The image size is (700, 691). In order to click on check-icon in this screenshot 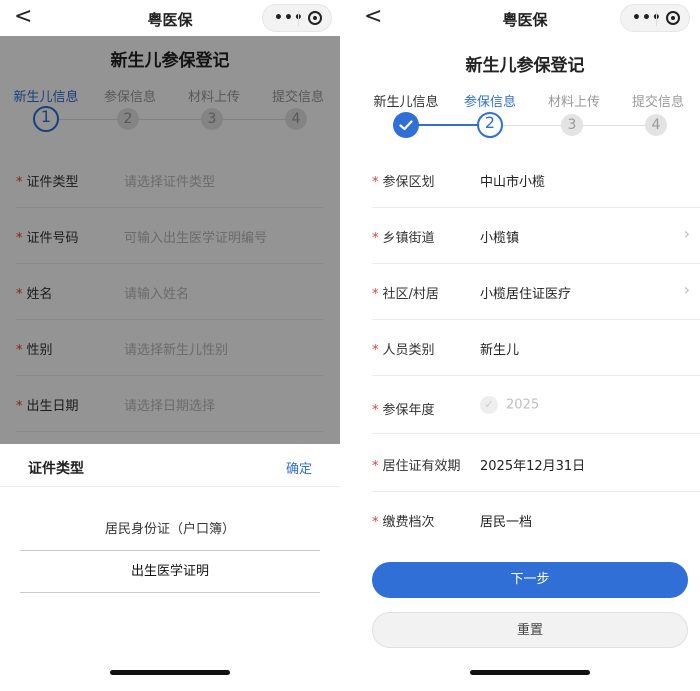, I will do `click(406, 125)`.